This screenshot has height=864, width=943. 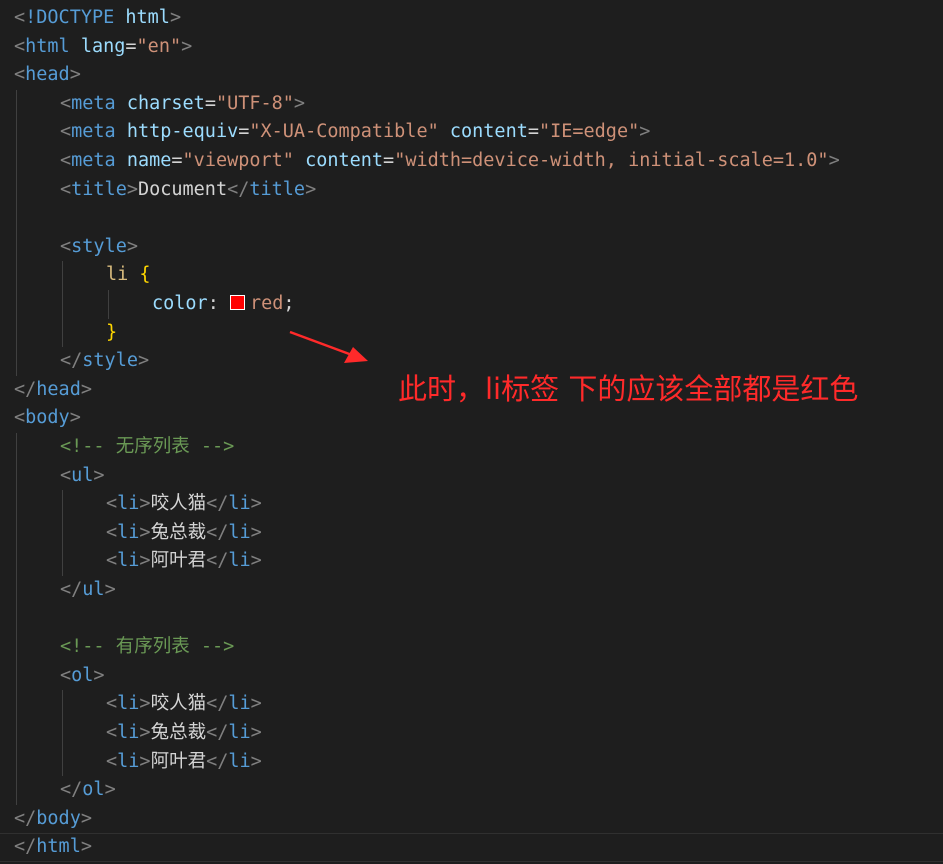 I want to click on code-line: <!DOCTYPE html>, so click(x=471, y=18).